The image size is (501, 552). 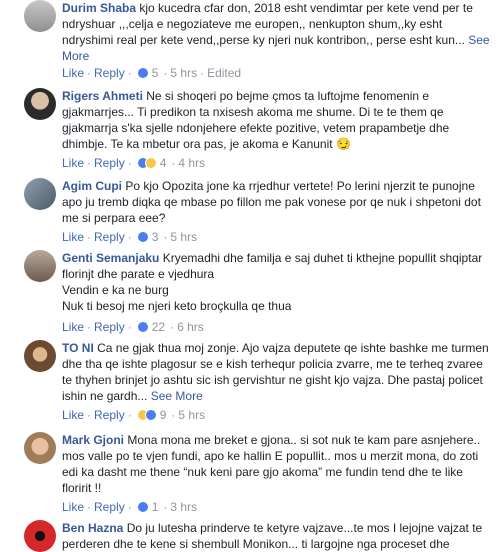 I want to click on timestamp: 3 hrs, so click(x=183, y=507).